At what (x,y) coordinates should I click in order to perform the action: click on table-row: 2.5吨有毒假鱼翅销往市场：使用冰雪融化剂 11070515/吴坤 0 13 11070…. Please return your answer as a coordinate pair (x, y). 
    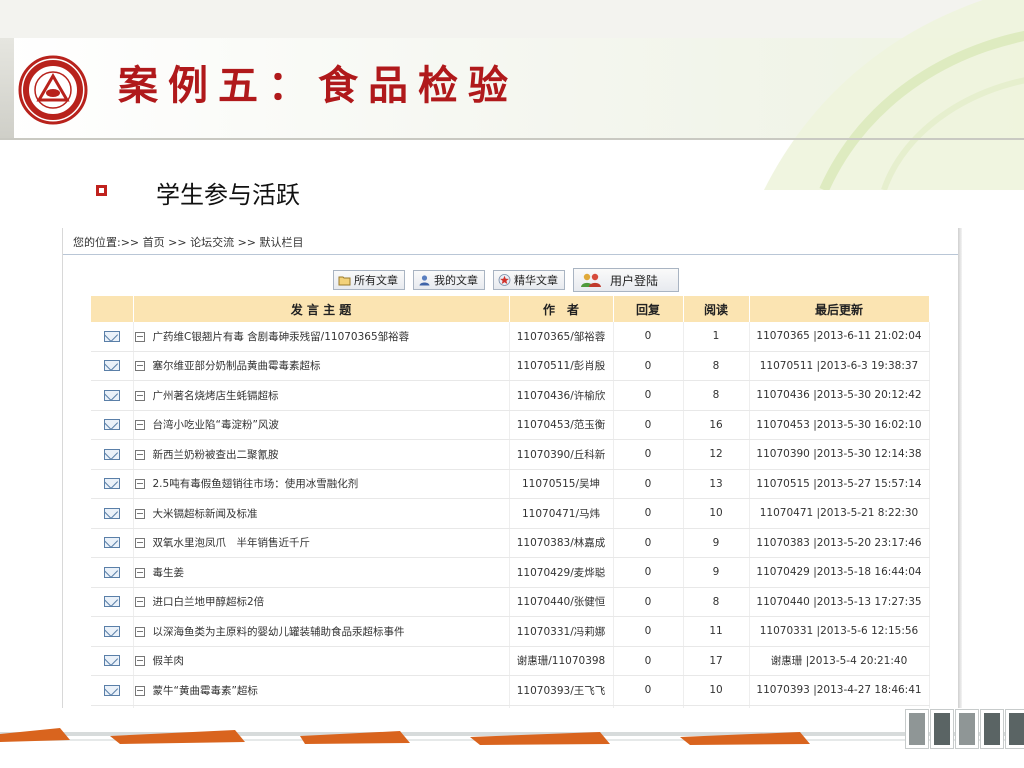
    Looking at the image, I should click on (510, 484).